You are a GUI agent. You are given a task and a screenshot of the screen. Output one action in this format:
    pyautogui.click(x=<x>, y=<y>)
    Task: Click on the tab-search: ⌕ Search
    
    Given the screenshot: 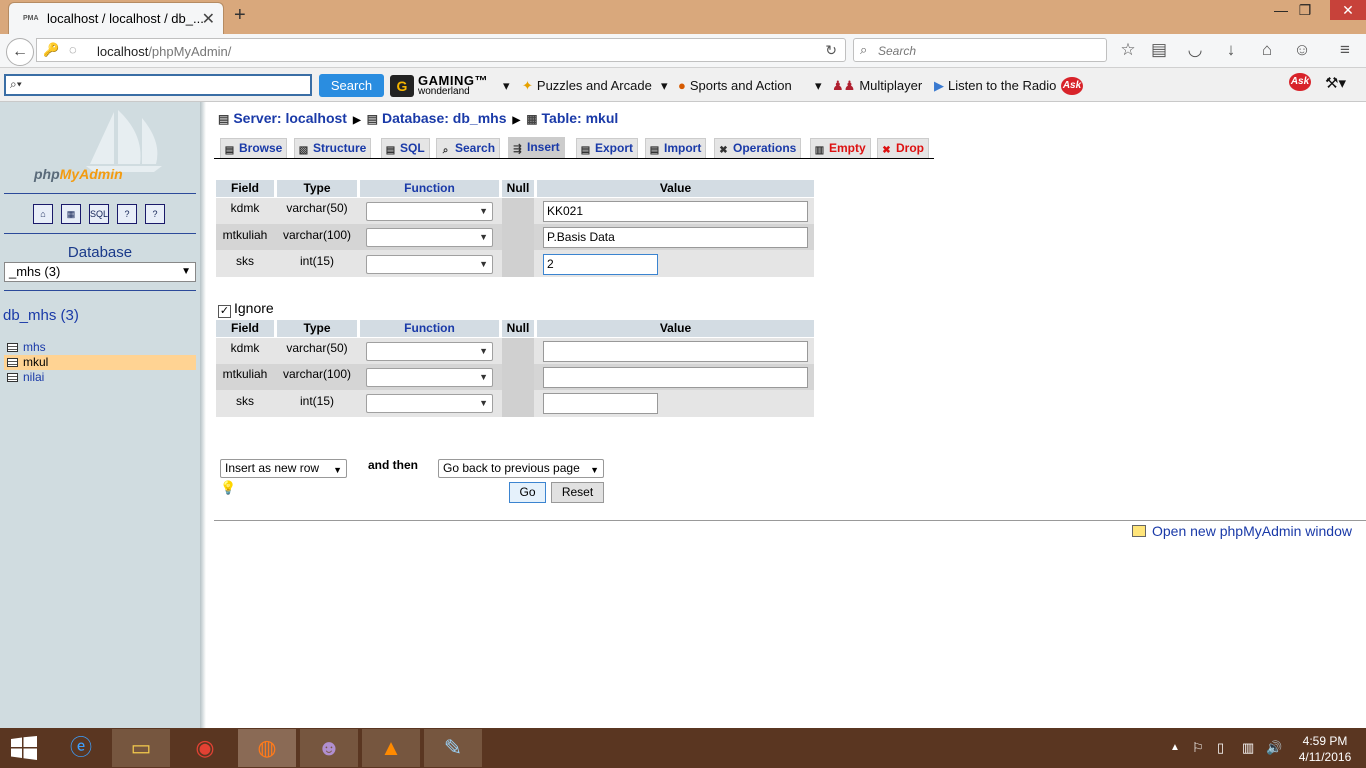 What is the action you would take?
    pyautogui.click(x=468, y=148)
    